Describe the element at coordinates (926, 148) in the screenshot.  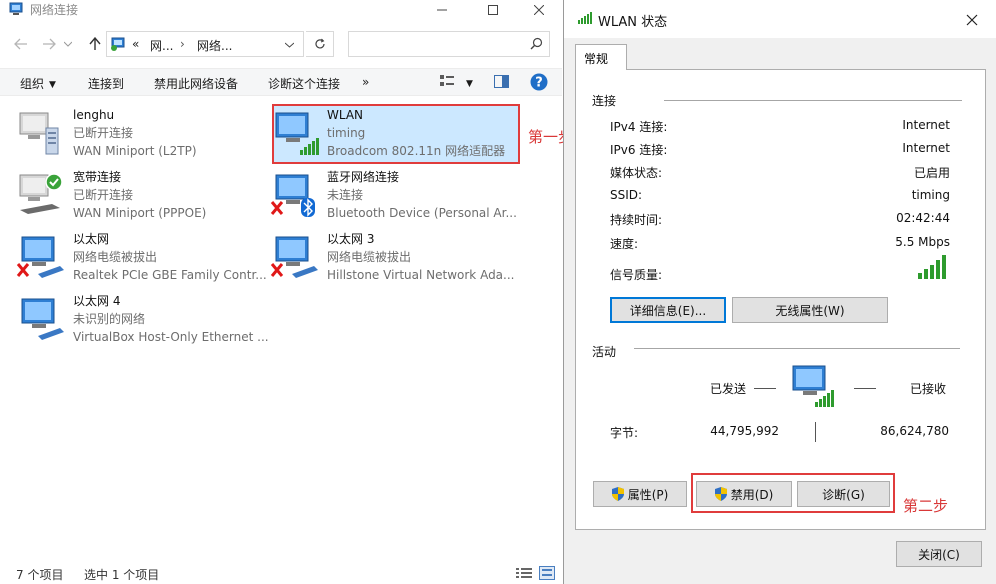
I see `ipv6-value: Internet` at that location.